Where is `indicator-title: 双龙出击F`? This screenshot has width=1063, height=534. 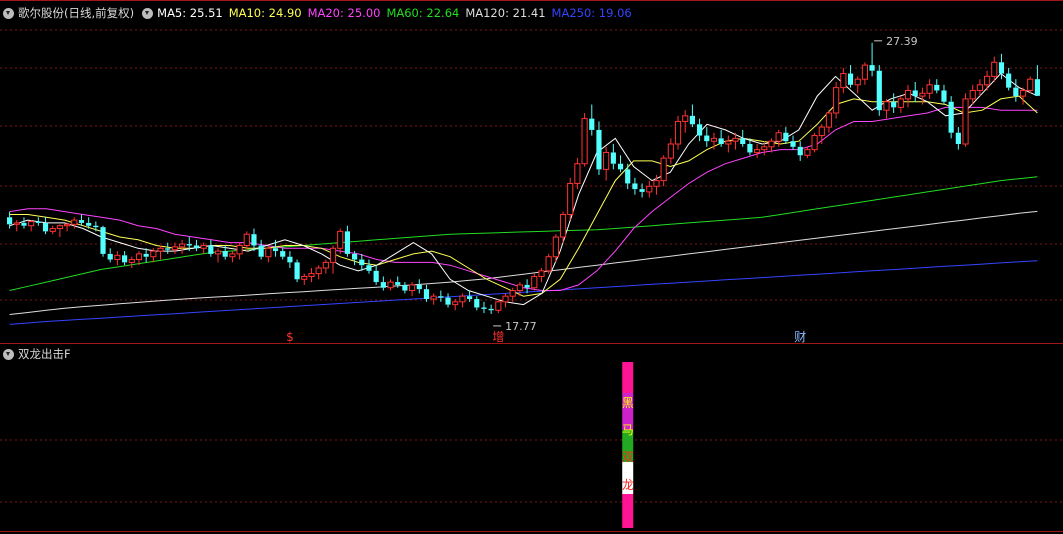
indicator-title: 双龙出击F is located at coordinates (44, 354).